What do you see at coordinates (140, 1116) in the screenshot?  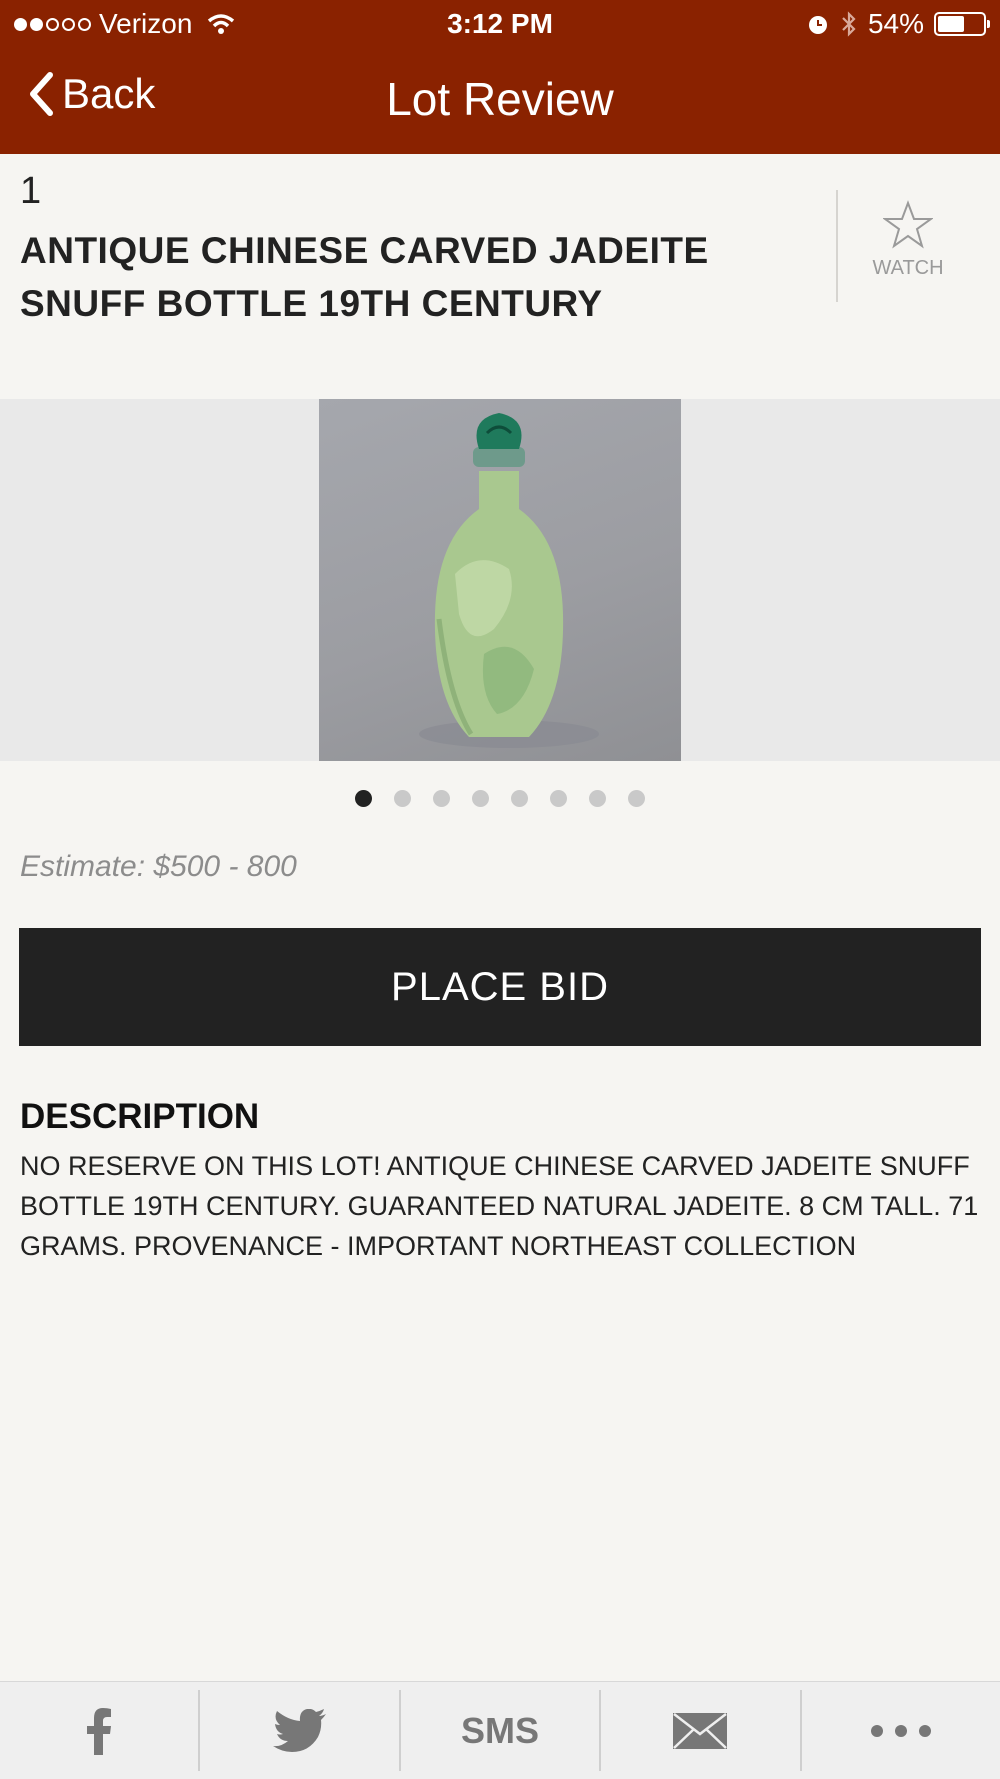 I see `description-heading: DESCRIPTION` at bounding box center [140, 1116].